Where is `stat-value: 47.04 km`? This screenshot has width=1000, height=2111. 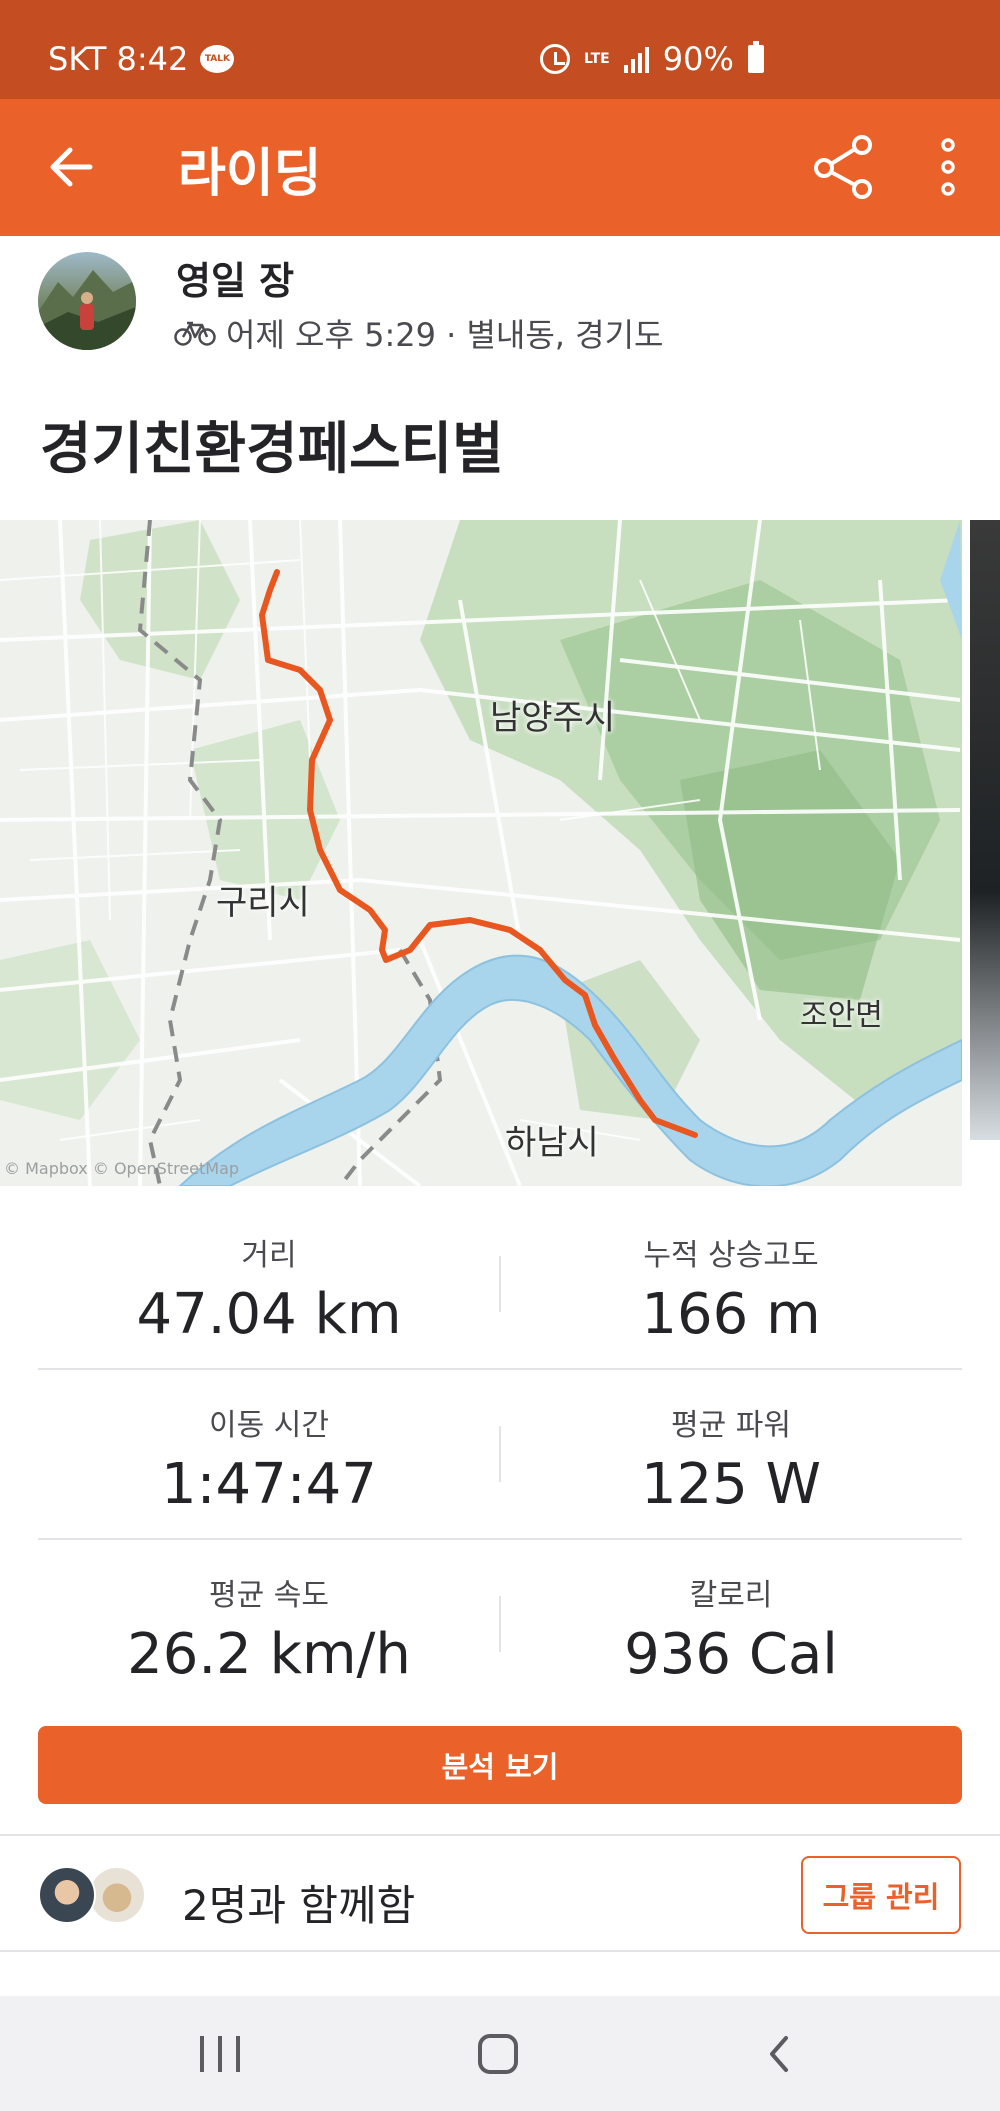
stat-value: 47.04 km is located at coordinates (269, 1314).